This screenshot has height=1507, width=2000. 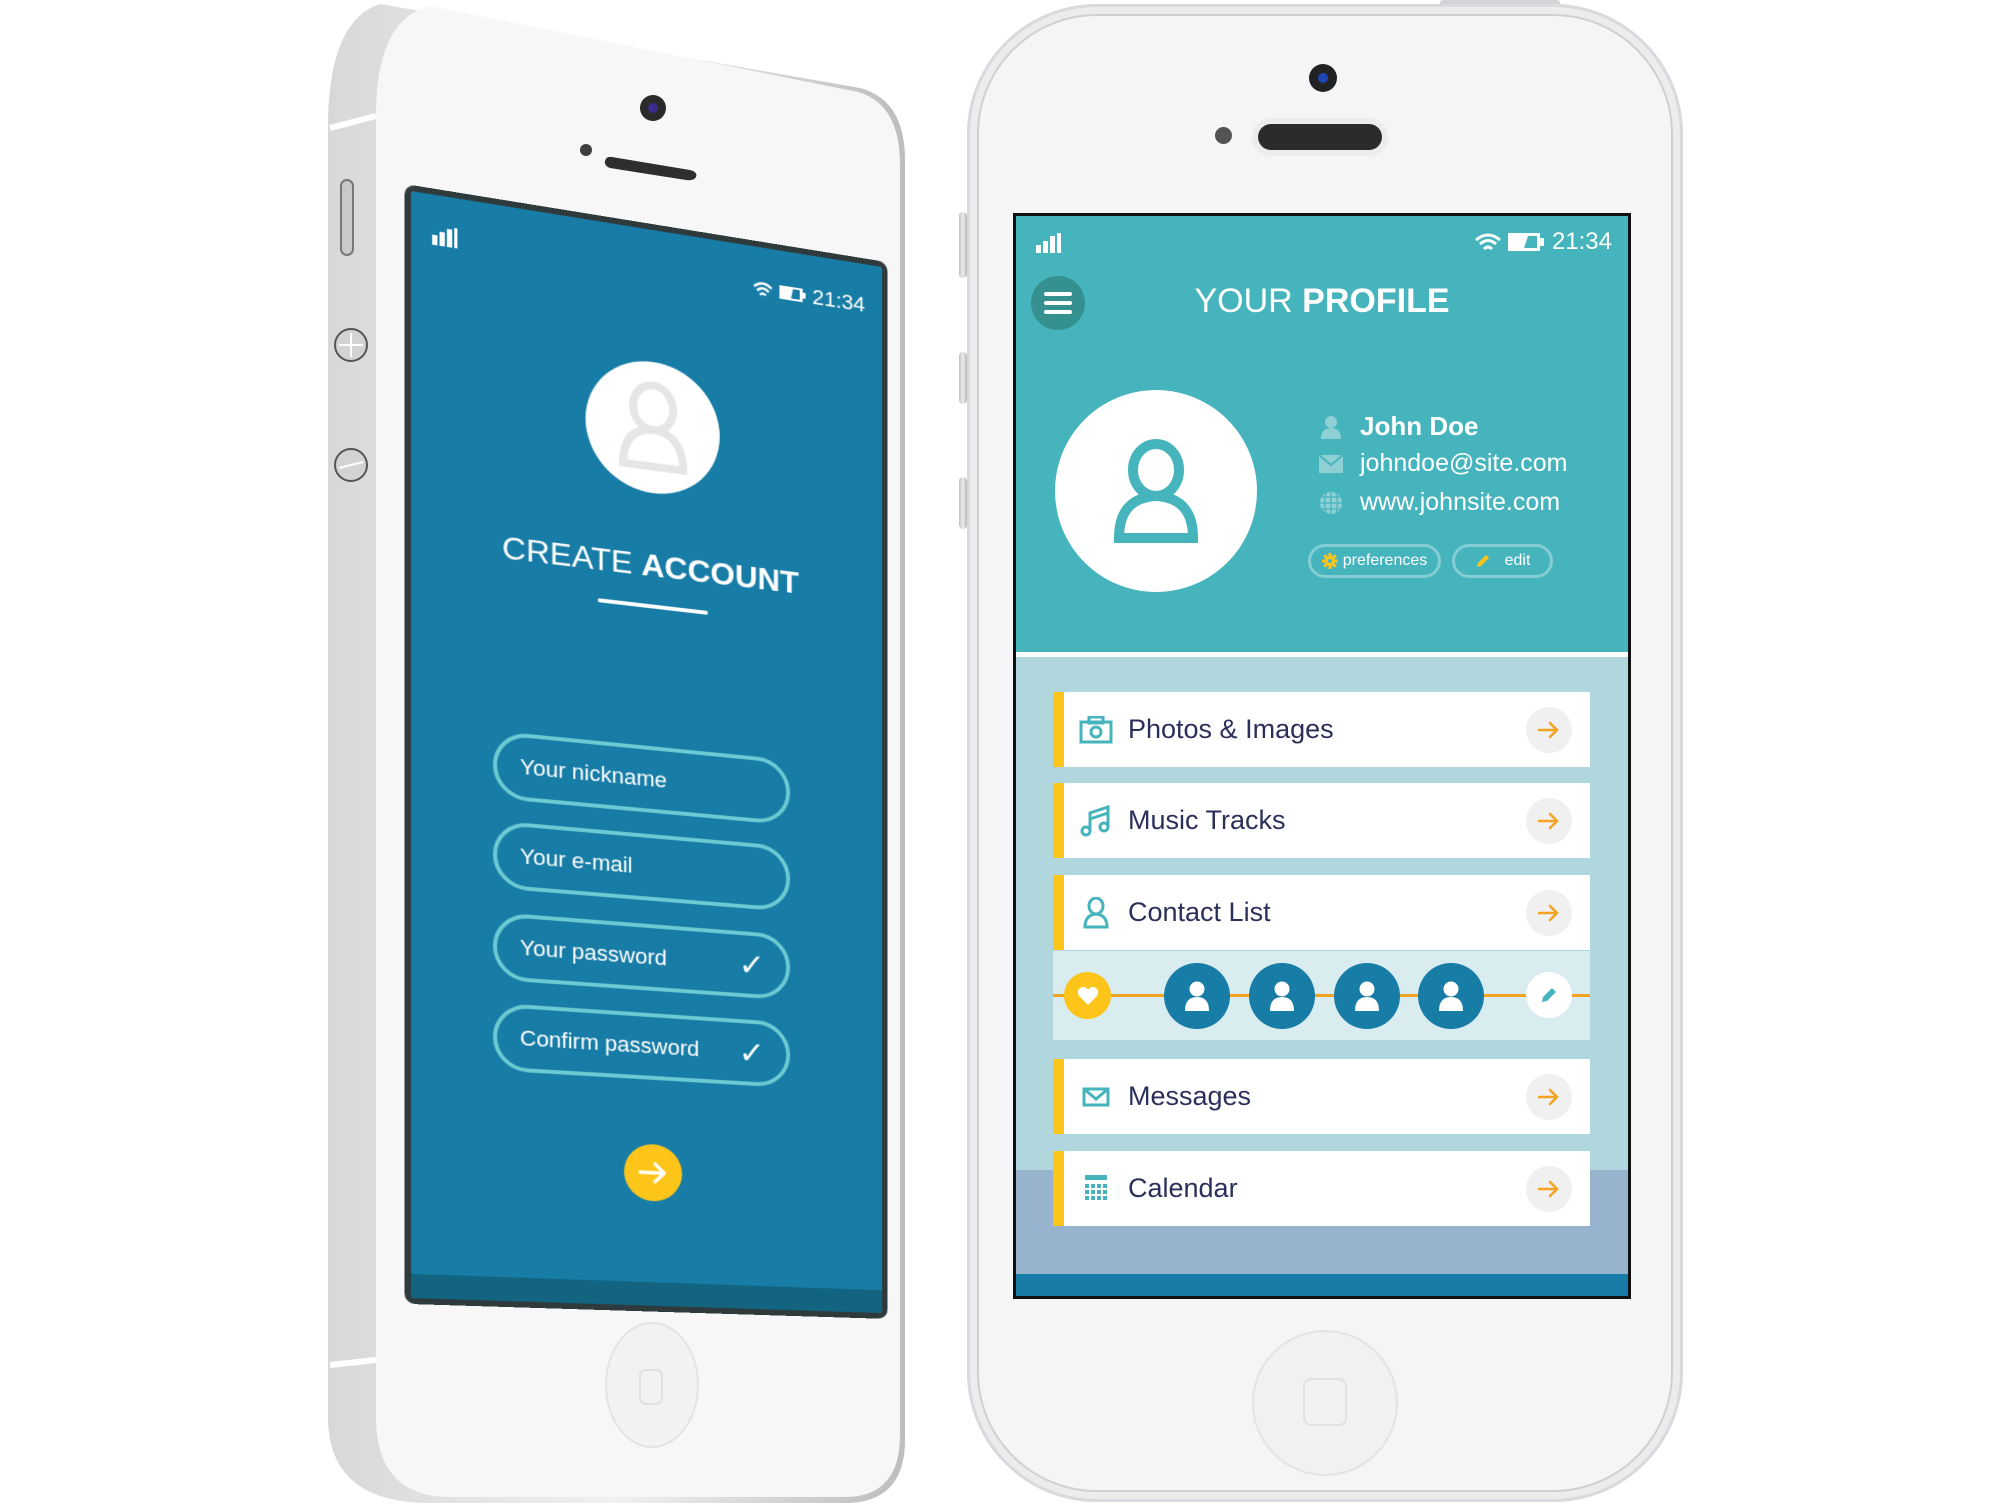 I want to click on confirm-password-input, so click(x=620, y=1044).